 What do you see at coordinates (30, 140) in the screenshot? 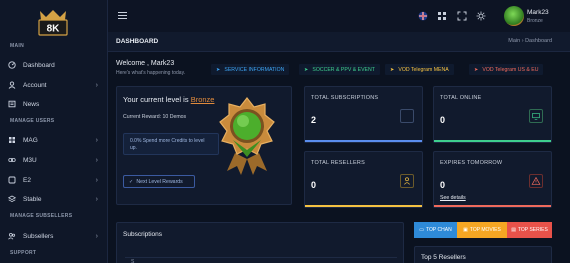
I see `sidebar-item-label: MAG` at bounding box center [30, 140].